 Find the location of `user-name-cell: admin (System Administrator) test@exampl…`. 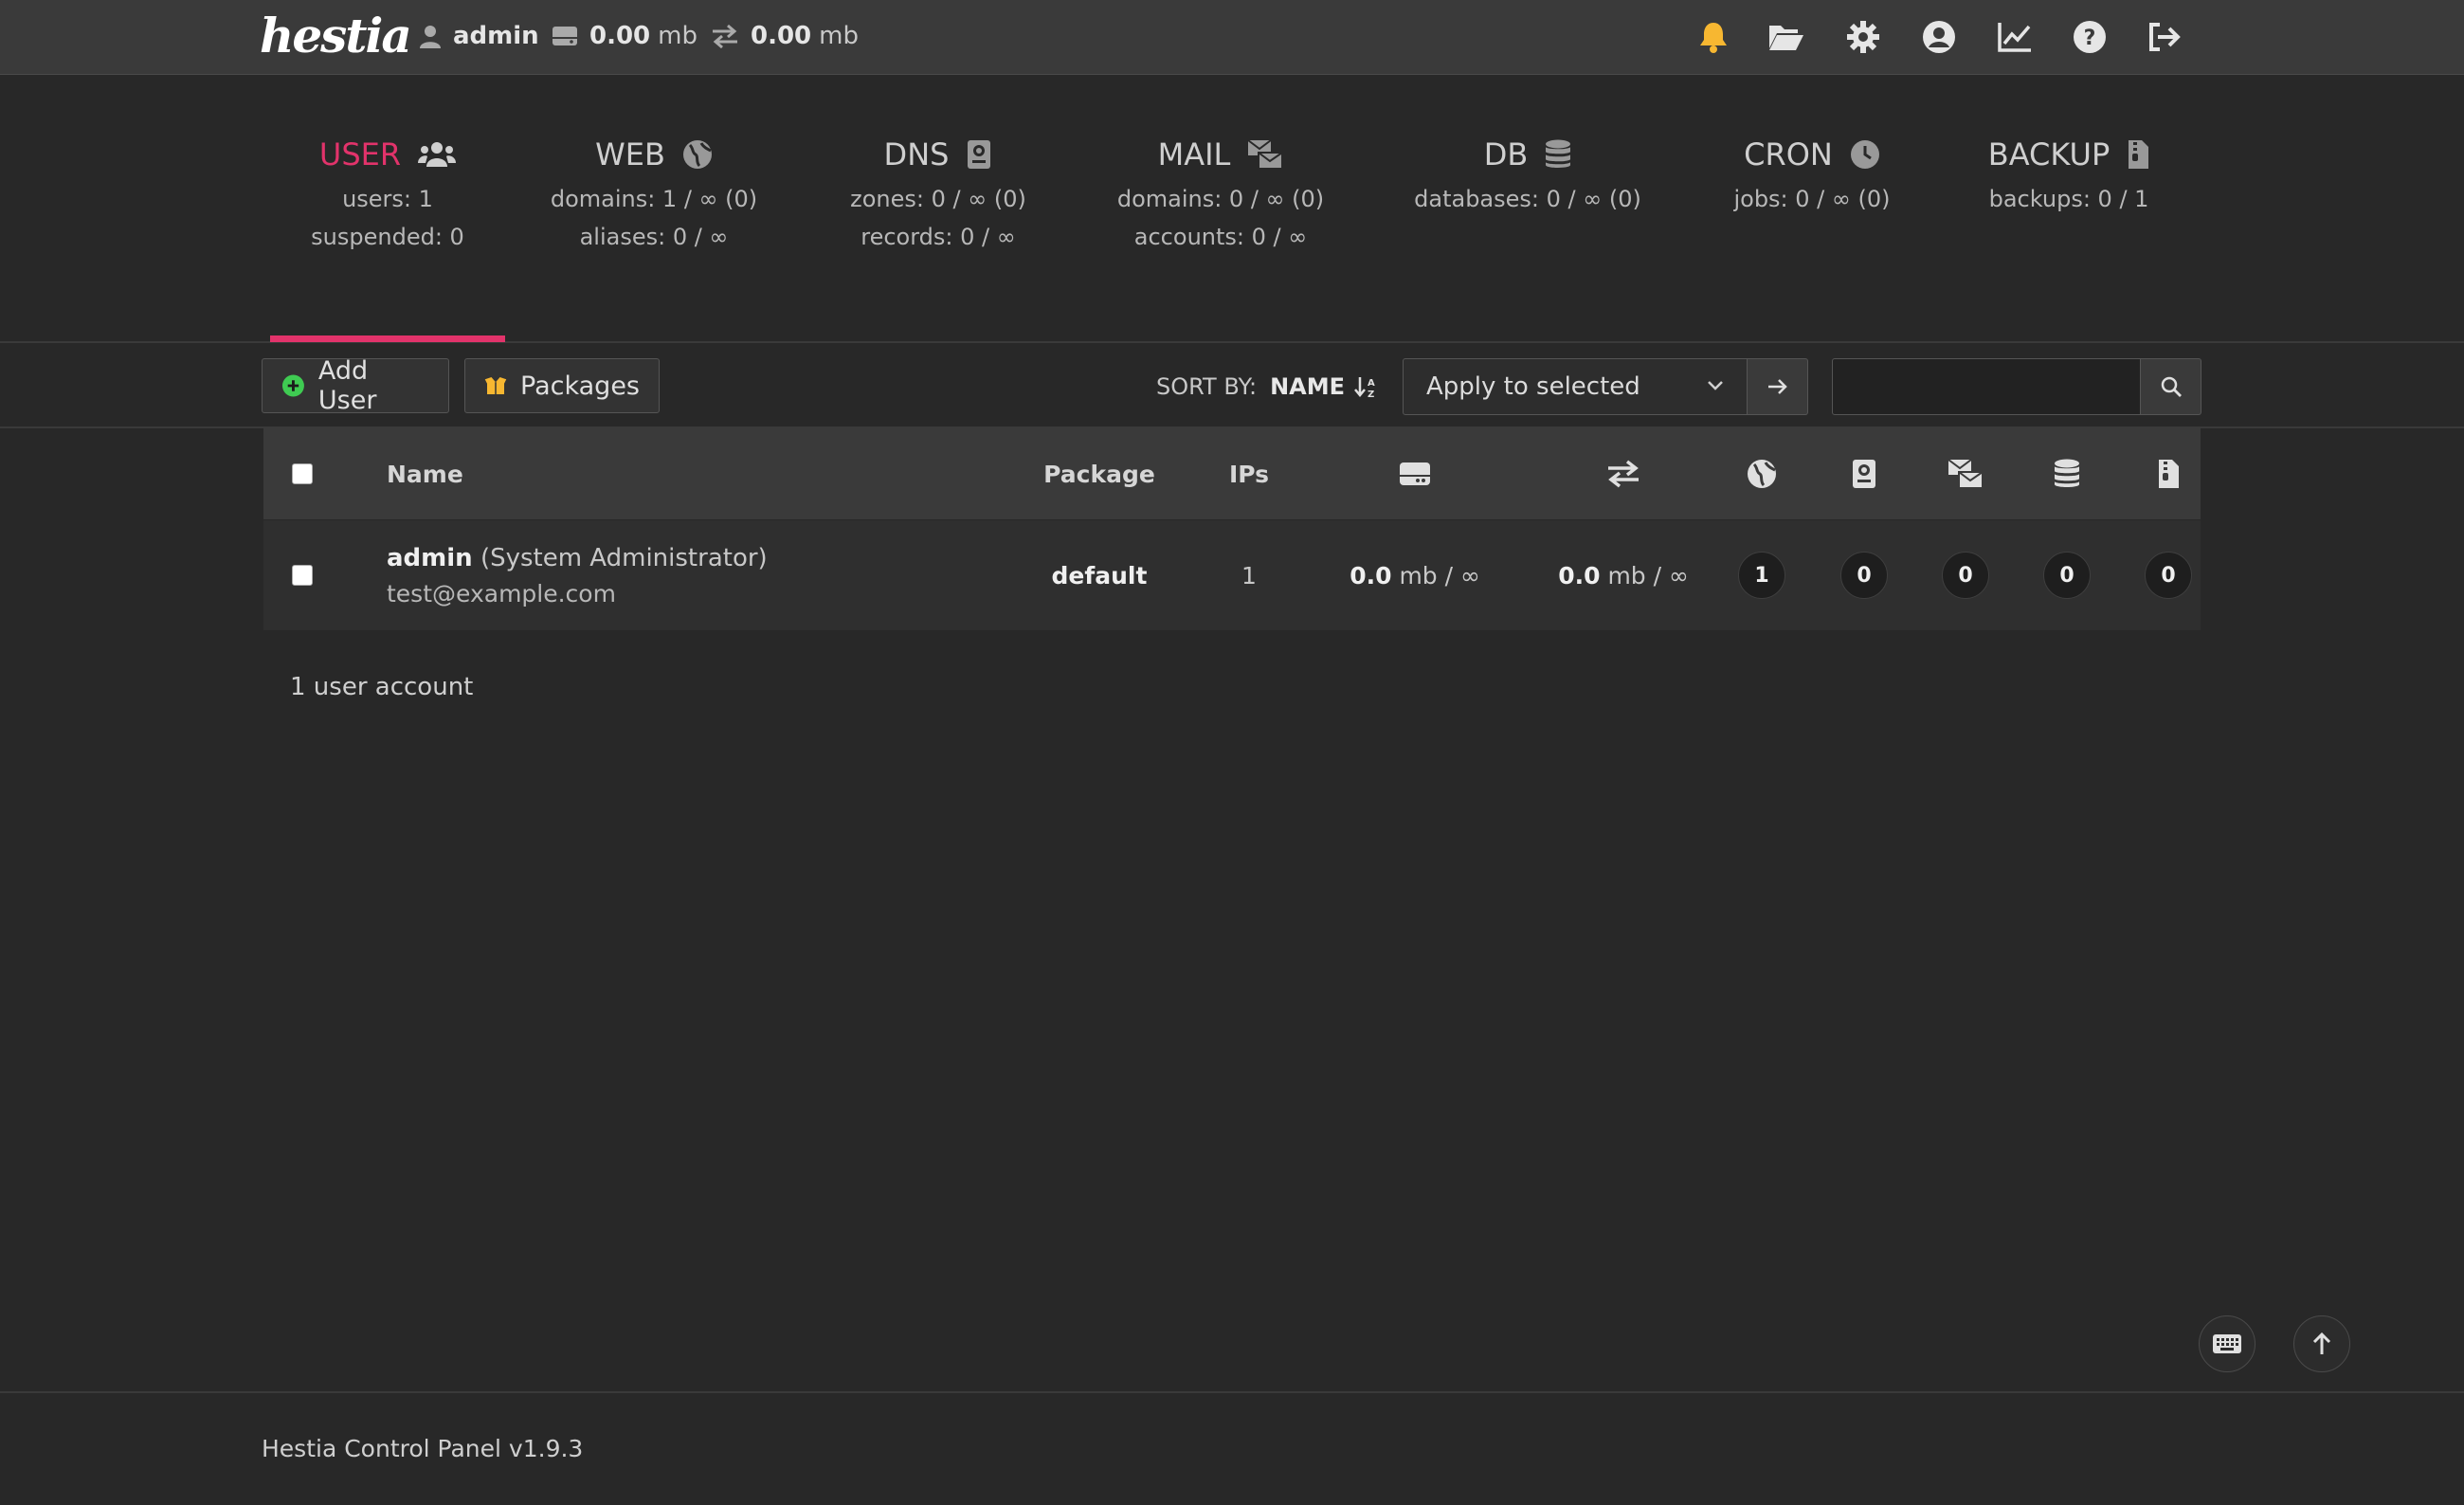

user-name-cell: admin (System Administrator) test@exampl… is located at coordinates (577, 575).